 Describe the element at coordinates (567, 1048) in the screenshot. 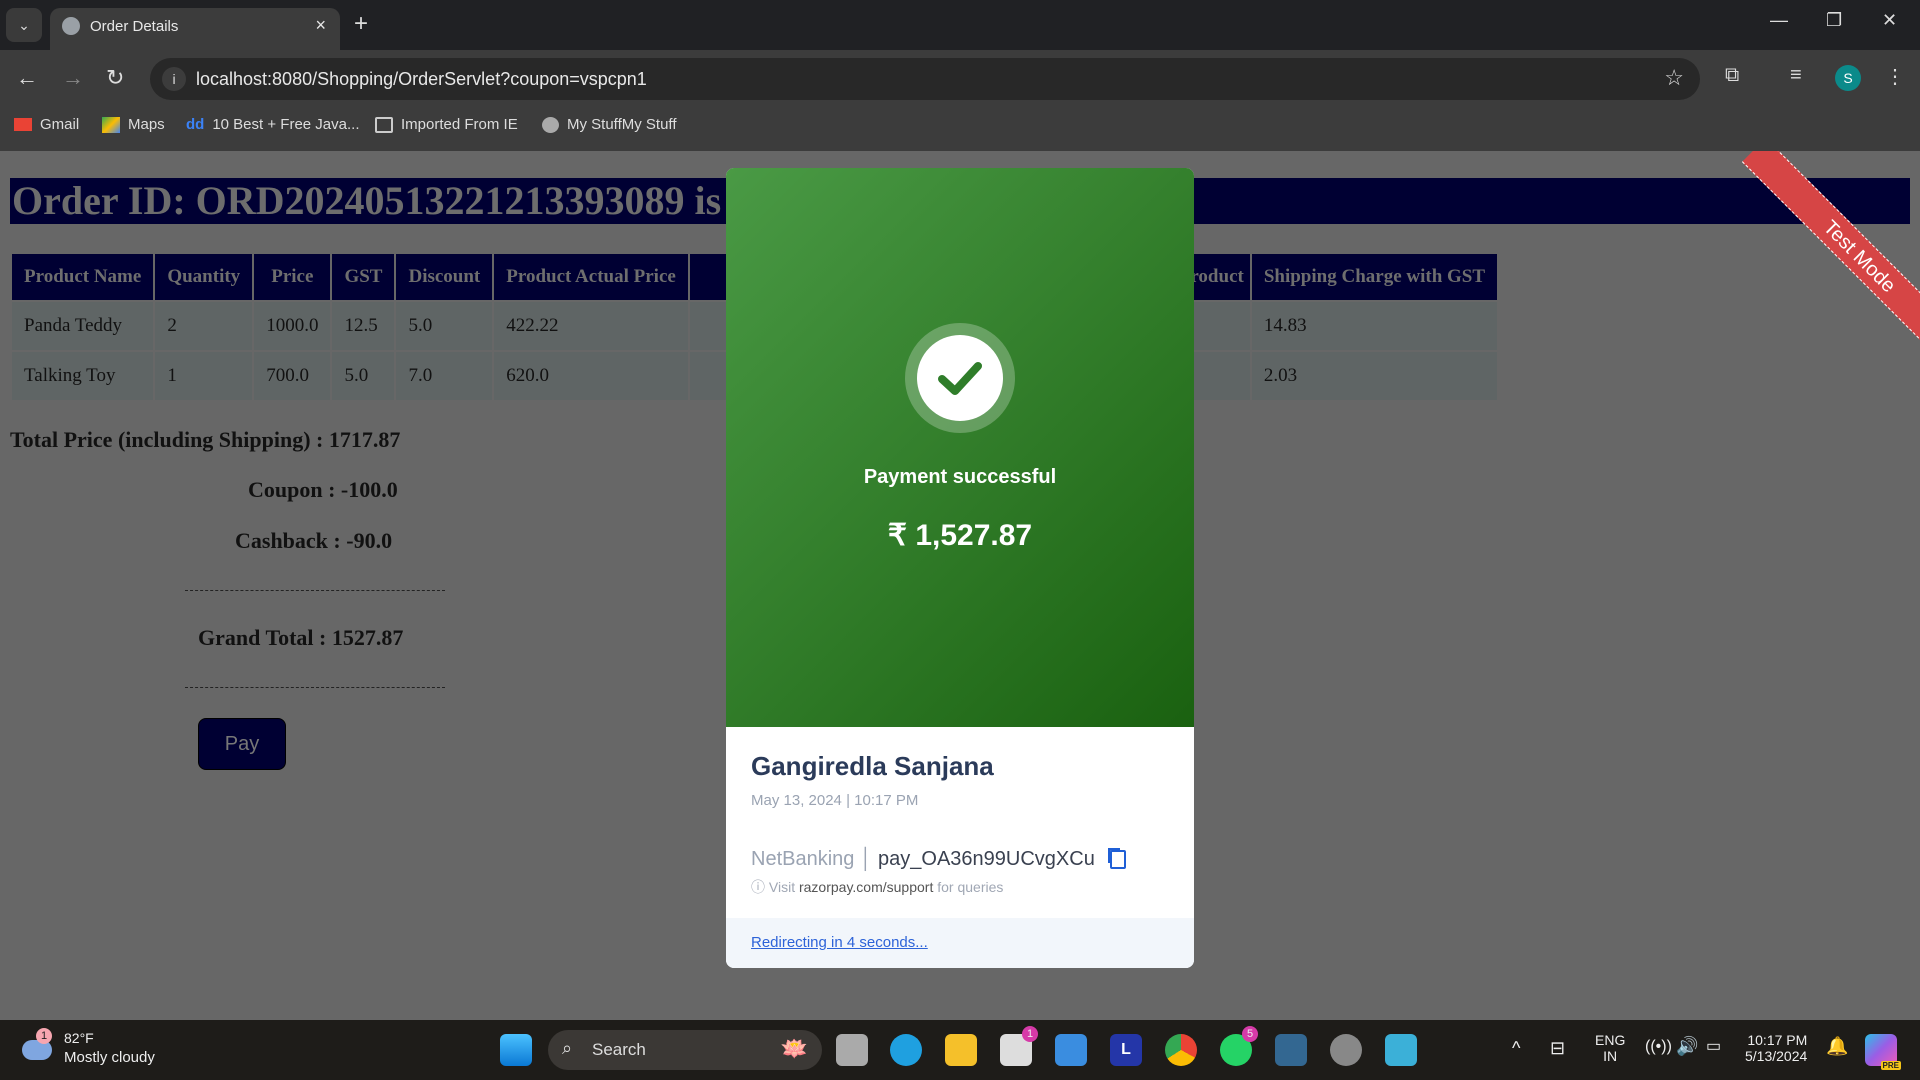

I see `search-icon: ⌕` at that location.